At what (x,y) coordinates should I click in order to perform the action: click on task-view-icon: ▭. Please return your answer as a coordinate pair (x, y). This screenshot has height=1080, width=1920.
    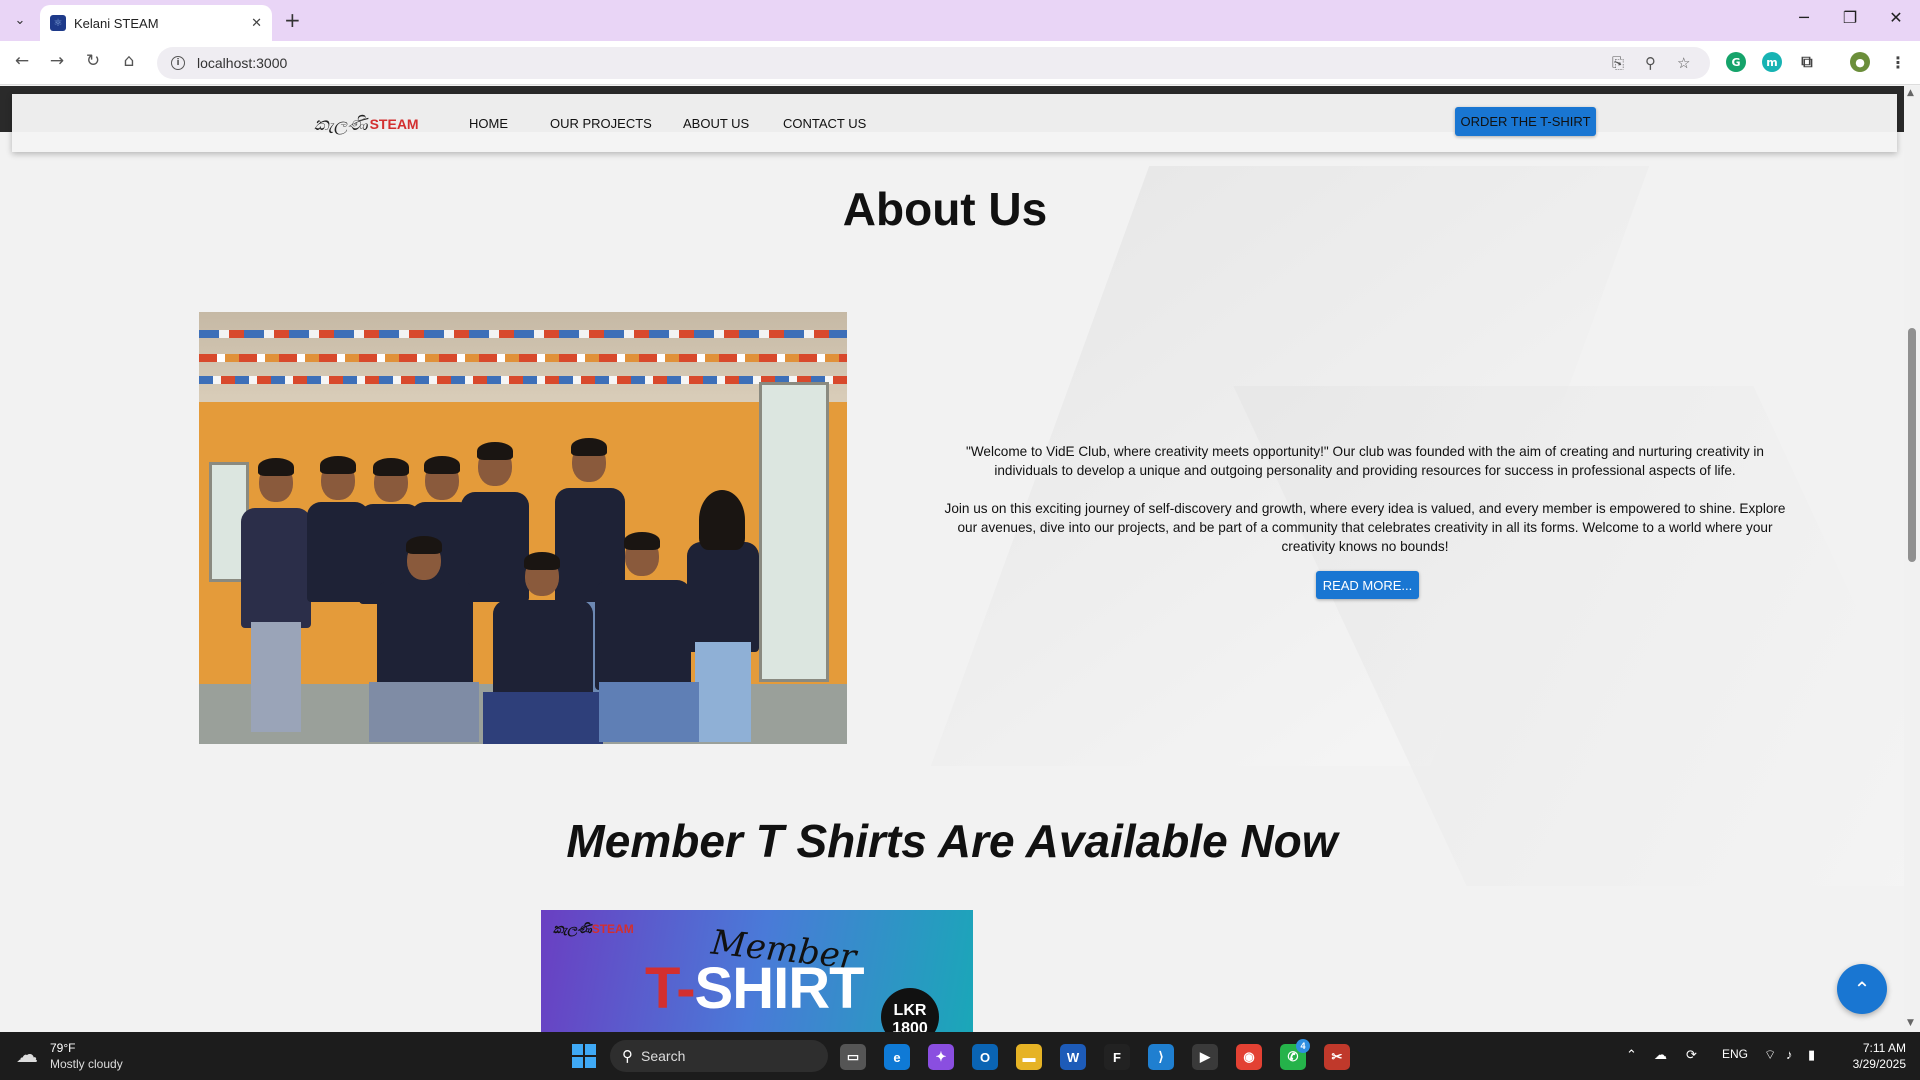
    Looking at the image, I should click on (853, 1057).